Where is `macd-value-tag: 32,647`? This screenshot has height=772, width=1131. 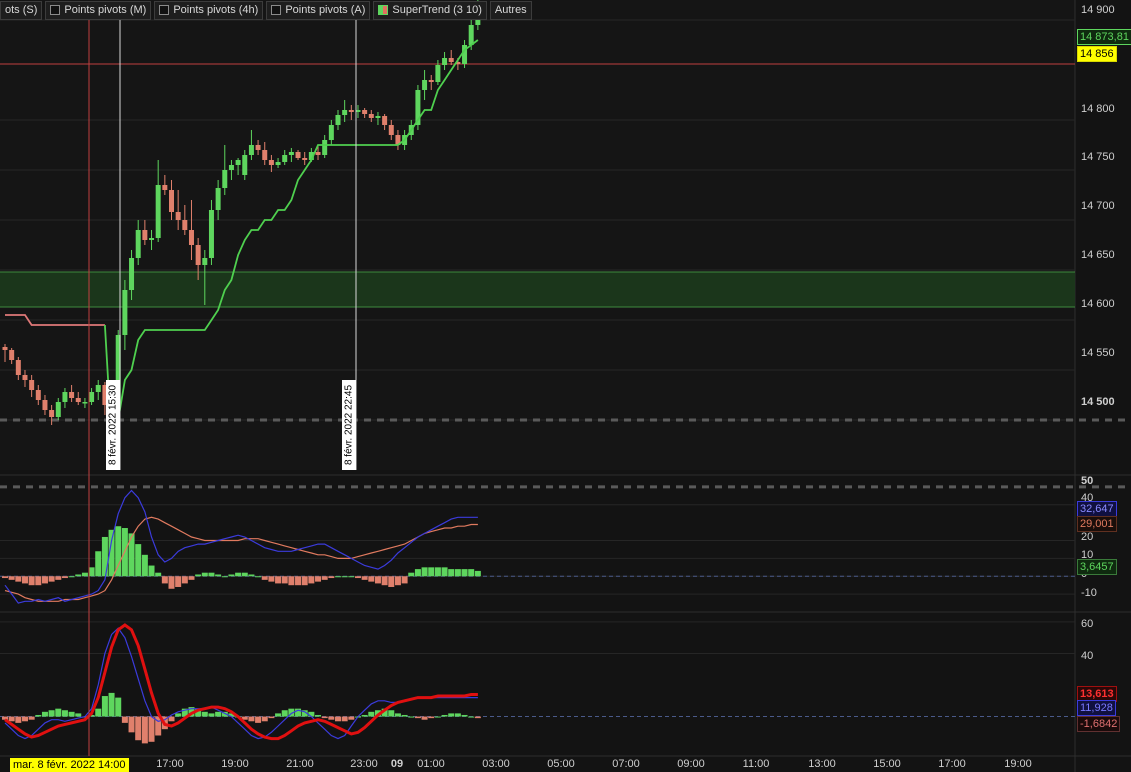 macd-value-tag: 32,647 is located at coordinates (1097, 509).